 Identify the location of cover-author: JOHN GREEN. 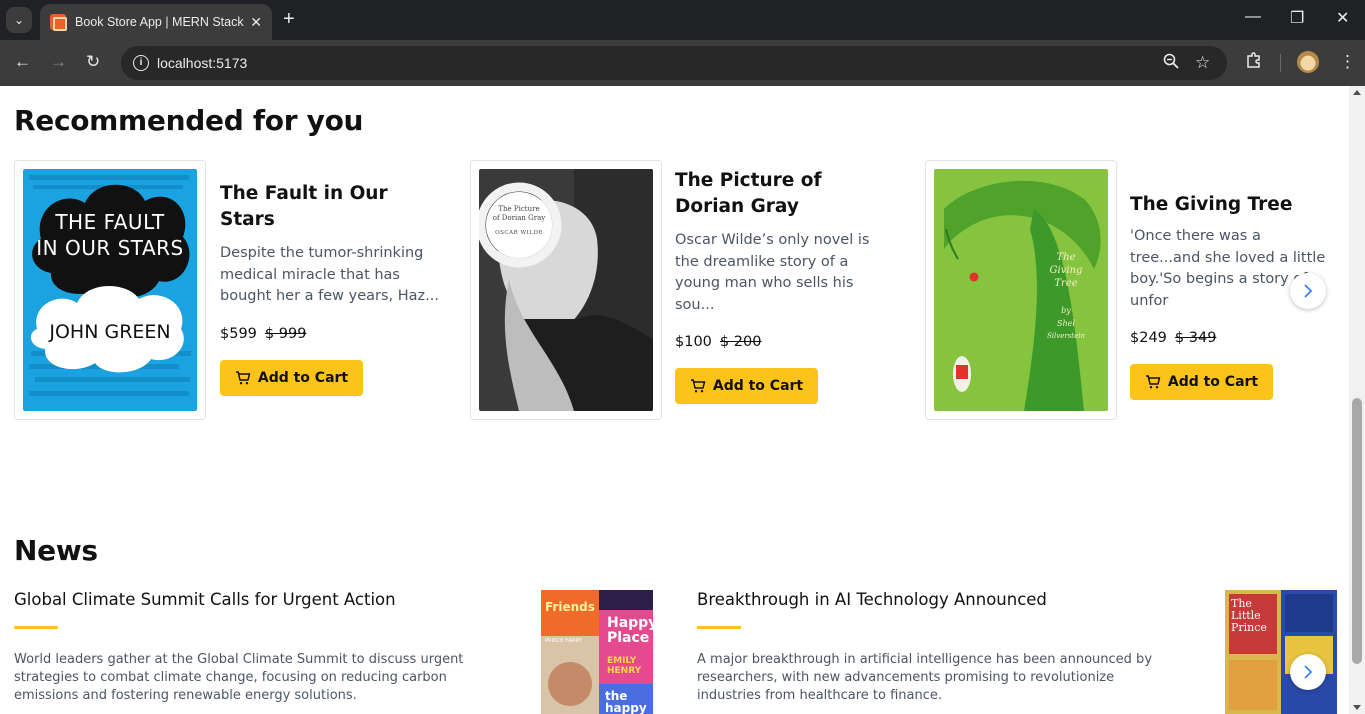
(110, 332).